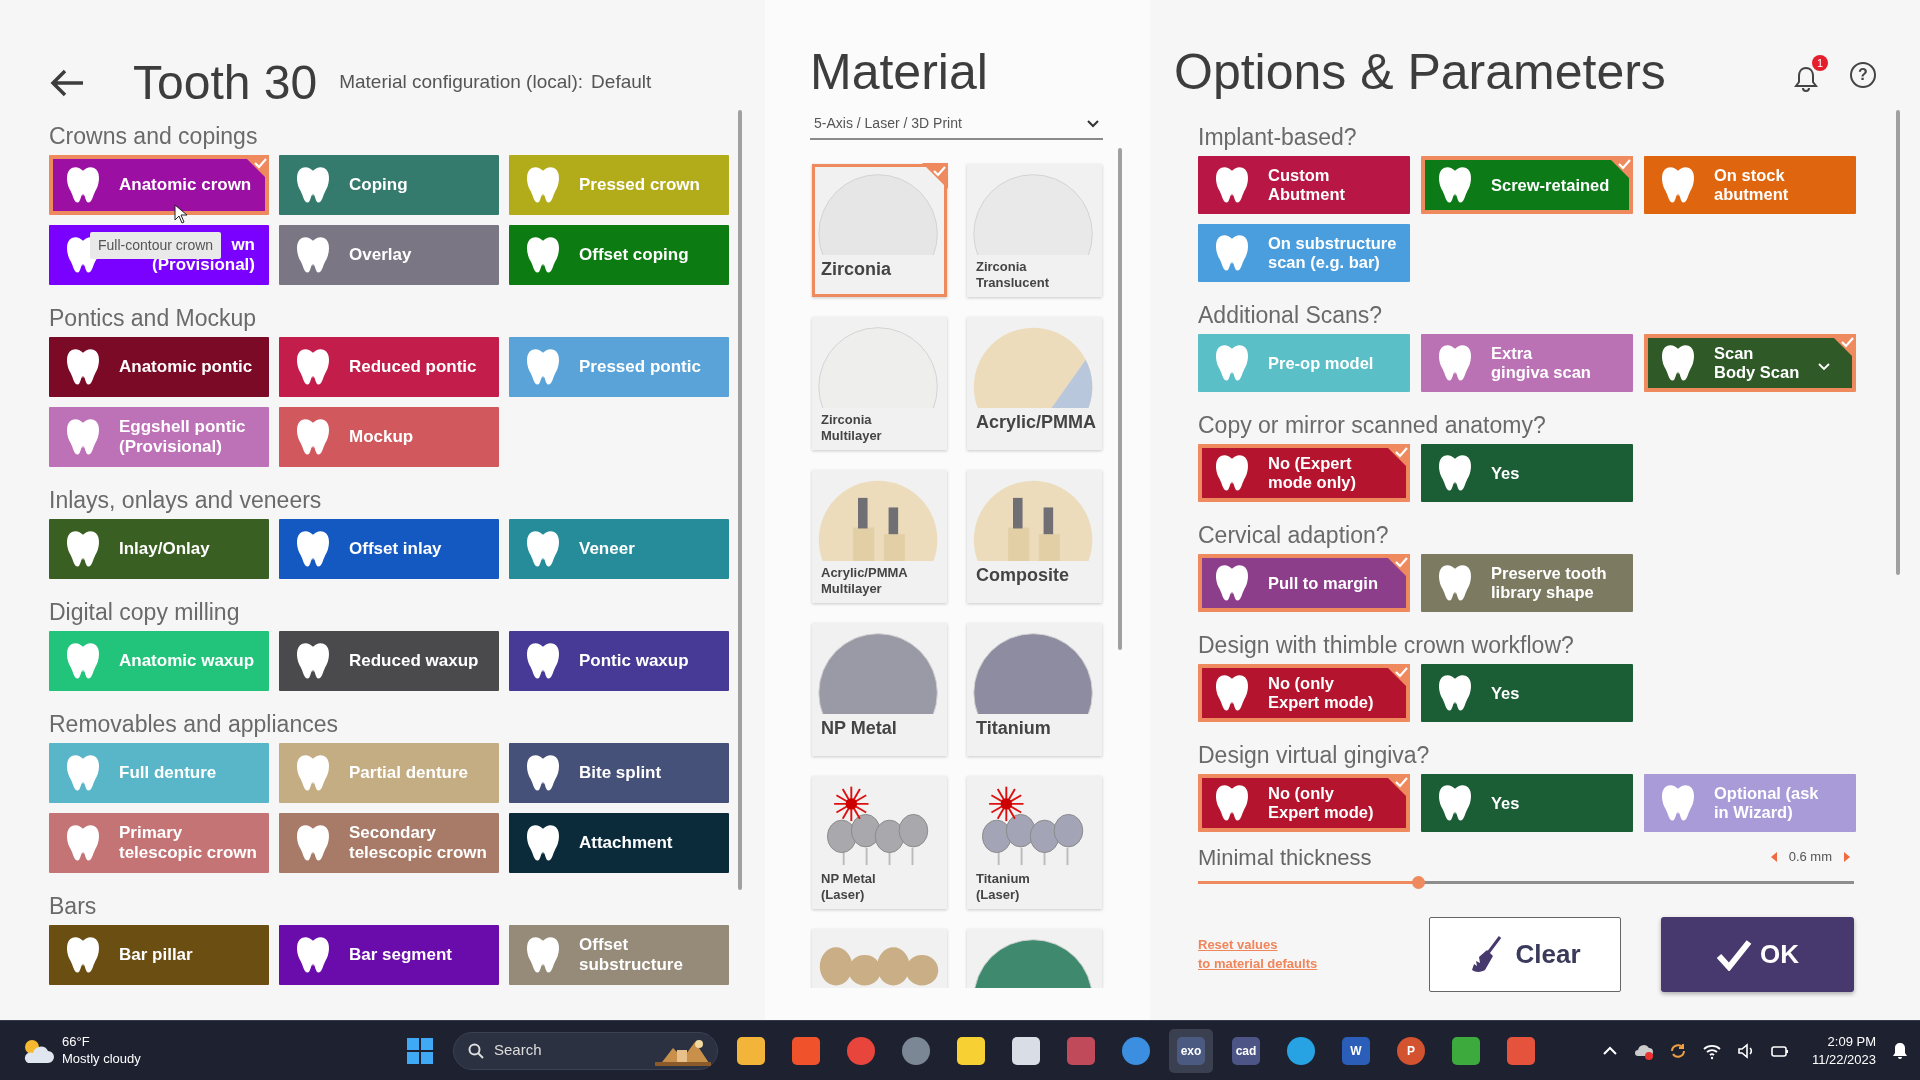 The image size is (1920, 1080). I want to click on material-tile: Acrylic/PMMA, so click(1034, 383).